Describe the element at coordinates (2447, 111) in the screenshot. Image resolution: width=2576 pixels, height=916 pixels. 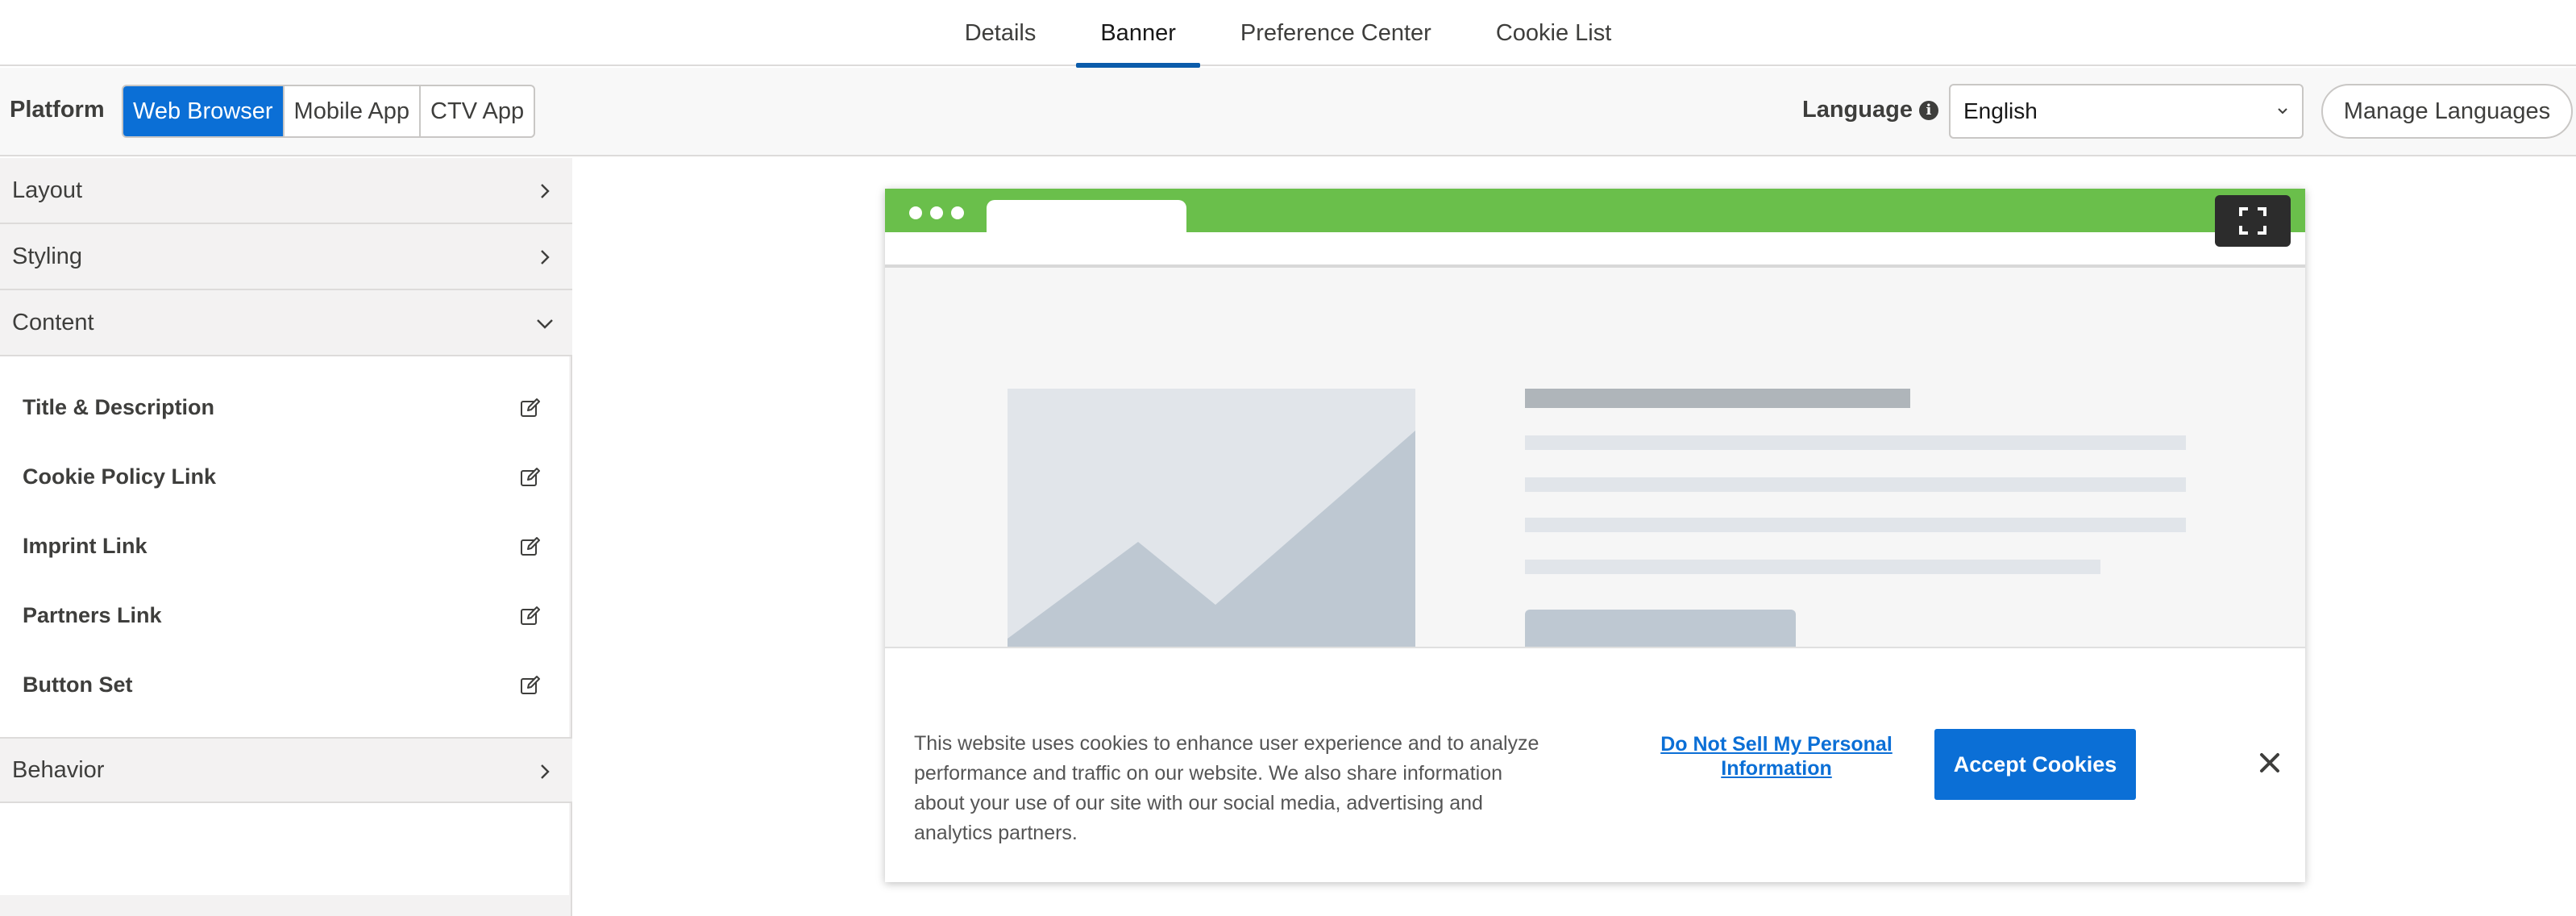
I see `manage-languages-button: Manage Languages` at that location.